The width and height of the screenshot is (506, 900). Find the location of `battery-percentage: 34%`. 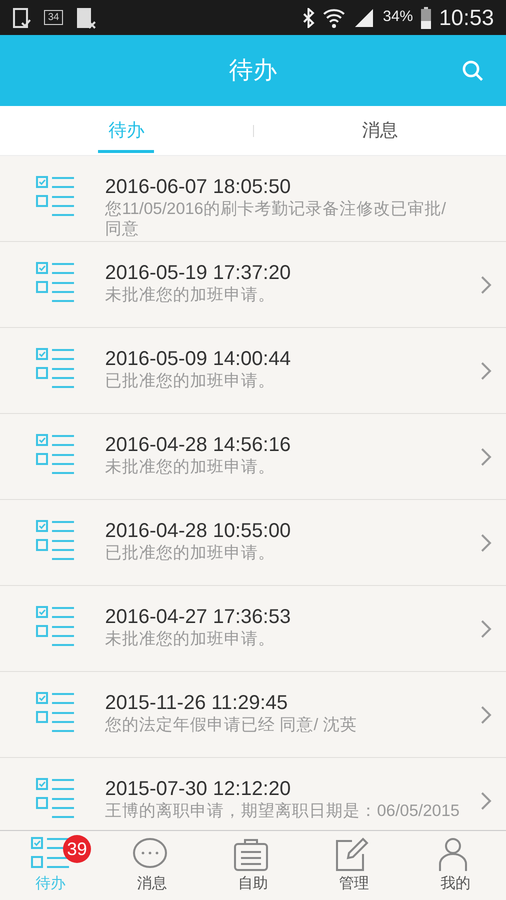

battery-percentage: 34% is located at coordinates (397, 17).